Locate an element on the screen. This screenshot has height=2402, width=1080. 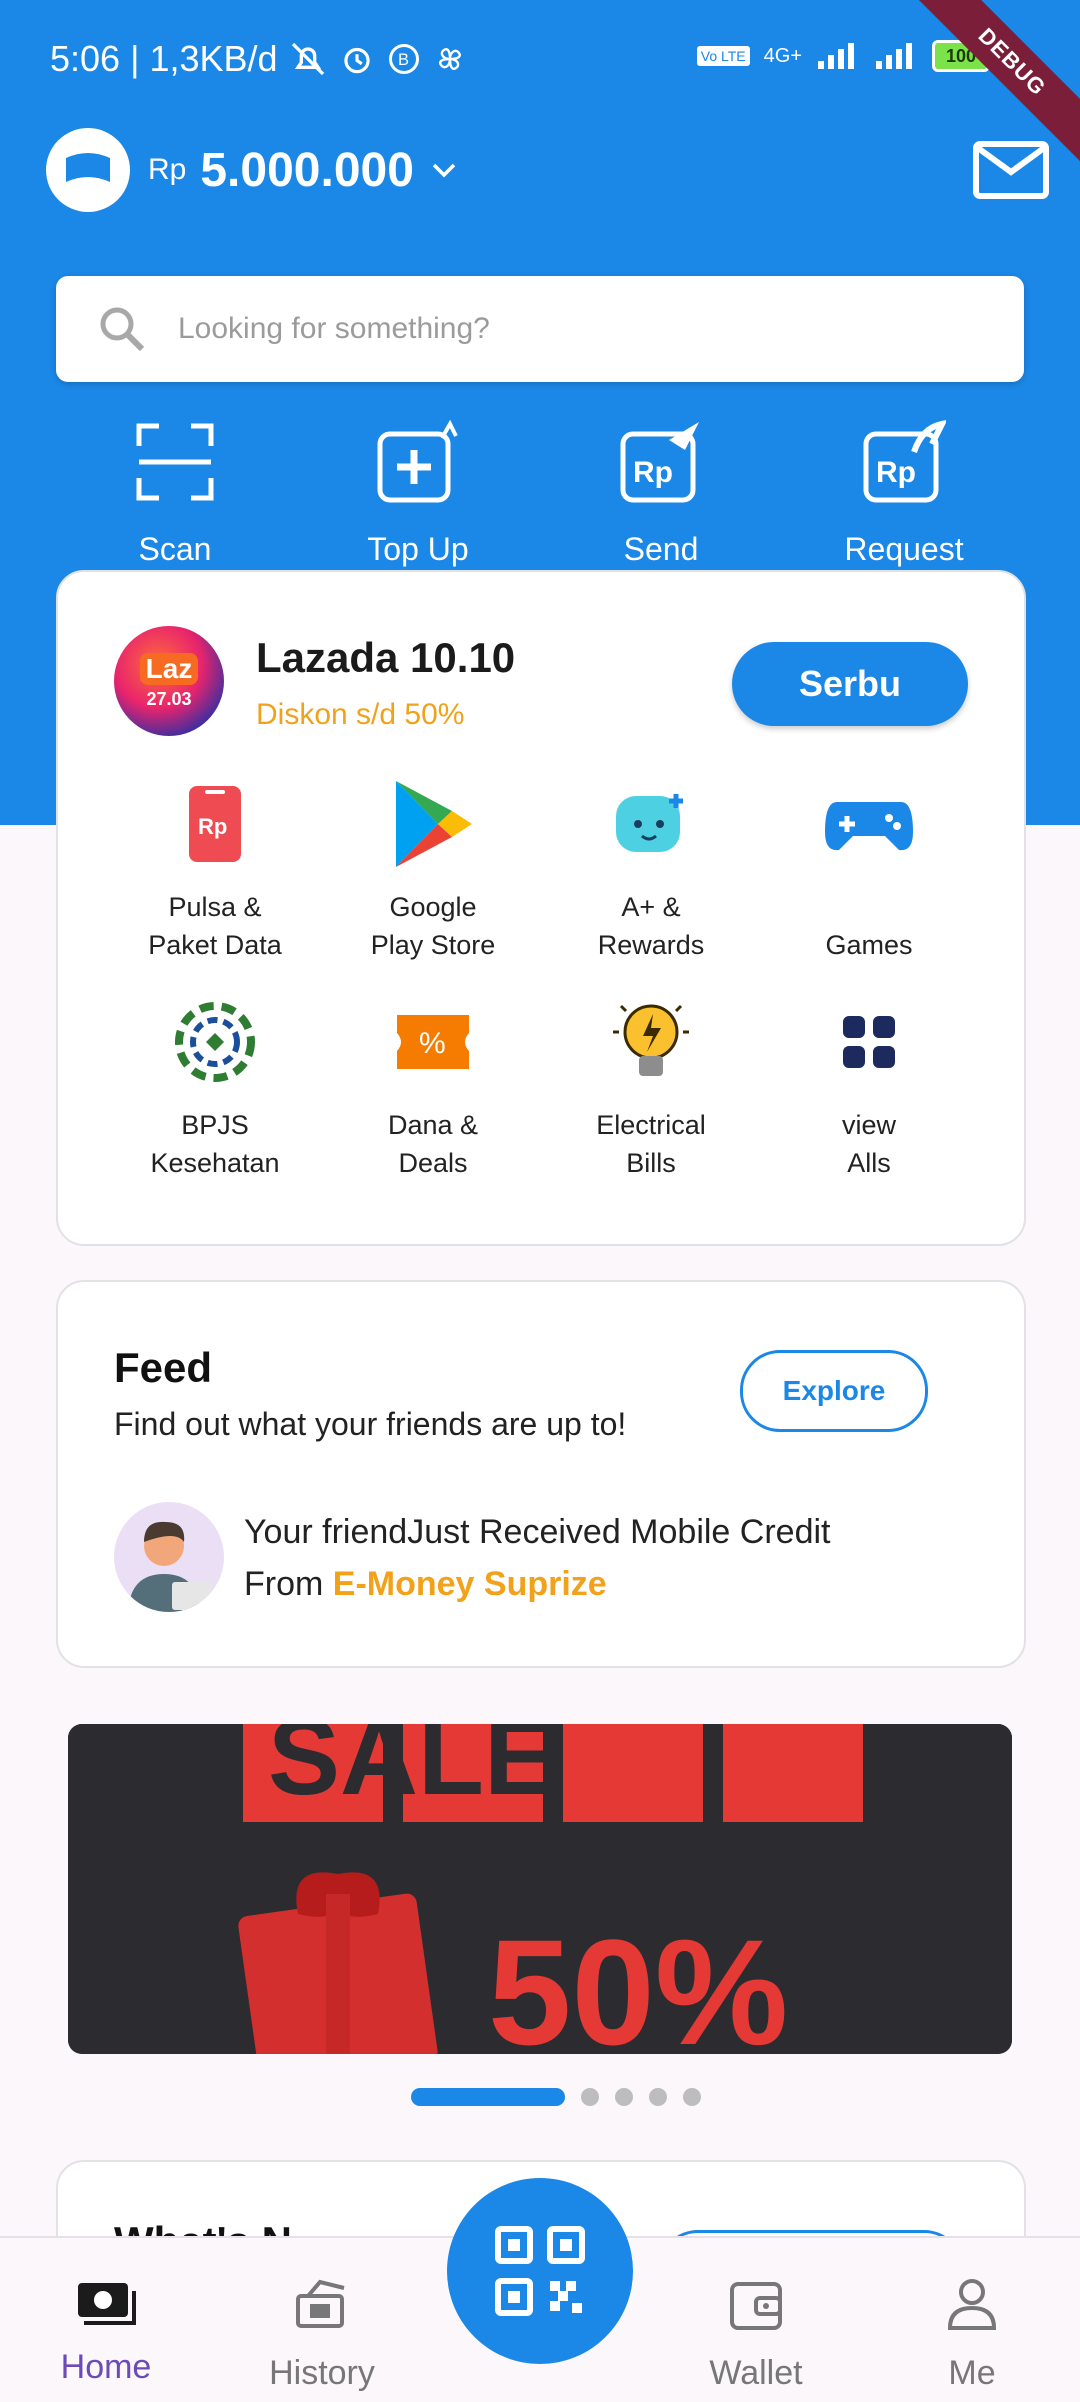
scan-icon is located at coordinates (175, 462).